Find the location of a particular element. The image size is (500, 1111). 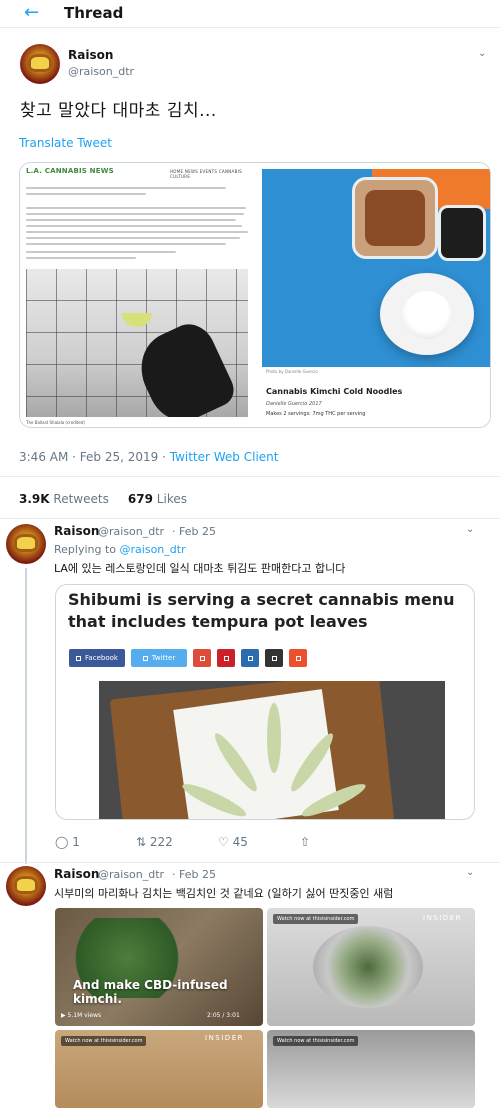

likes-count: 679 is located at coordinates (140, 499).